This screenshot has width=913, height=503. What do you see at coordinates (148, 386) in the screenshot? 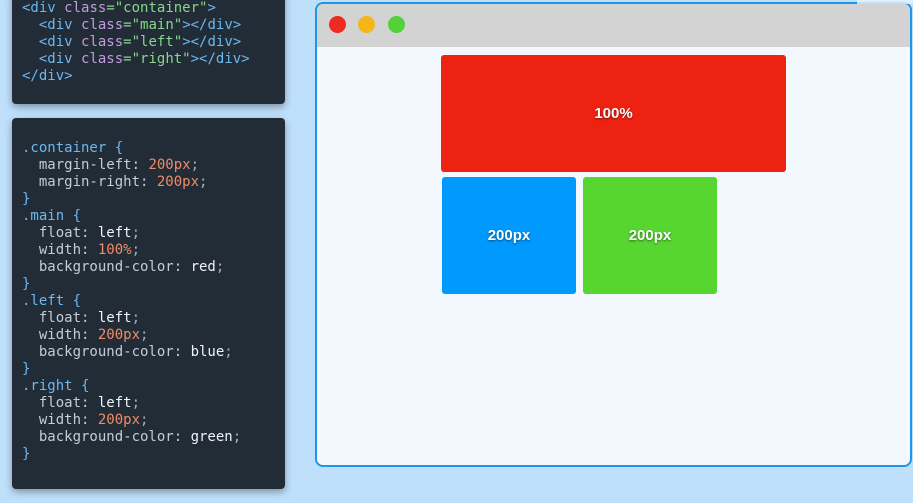
I see `css-code-line: .right {` at bounding box center [148, 386].